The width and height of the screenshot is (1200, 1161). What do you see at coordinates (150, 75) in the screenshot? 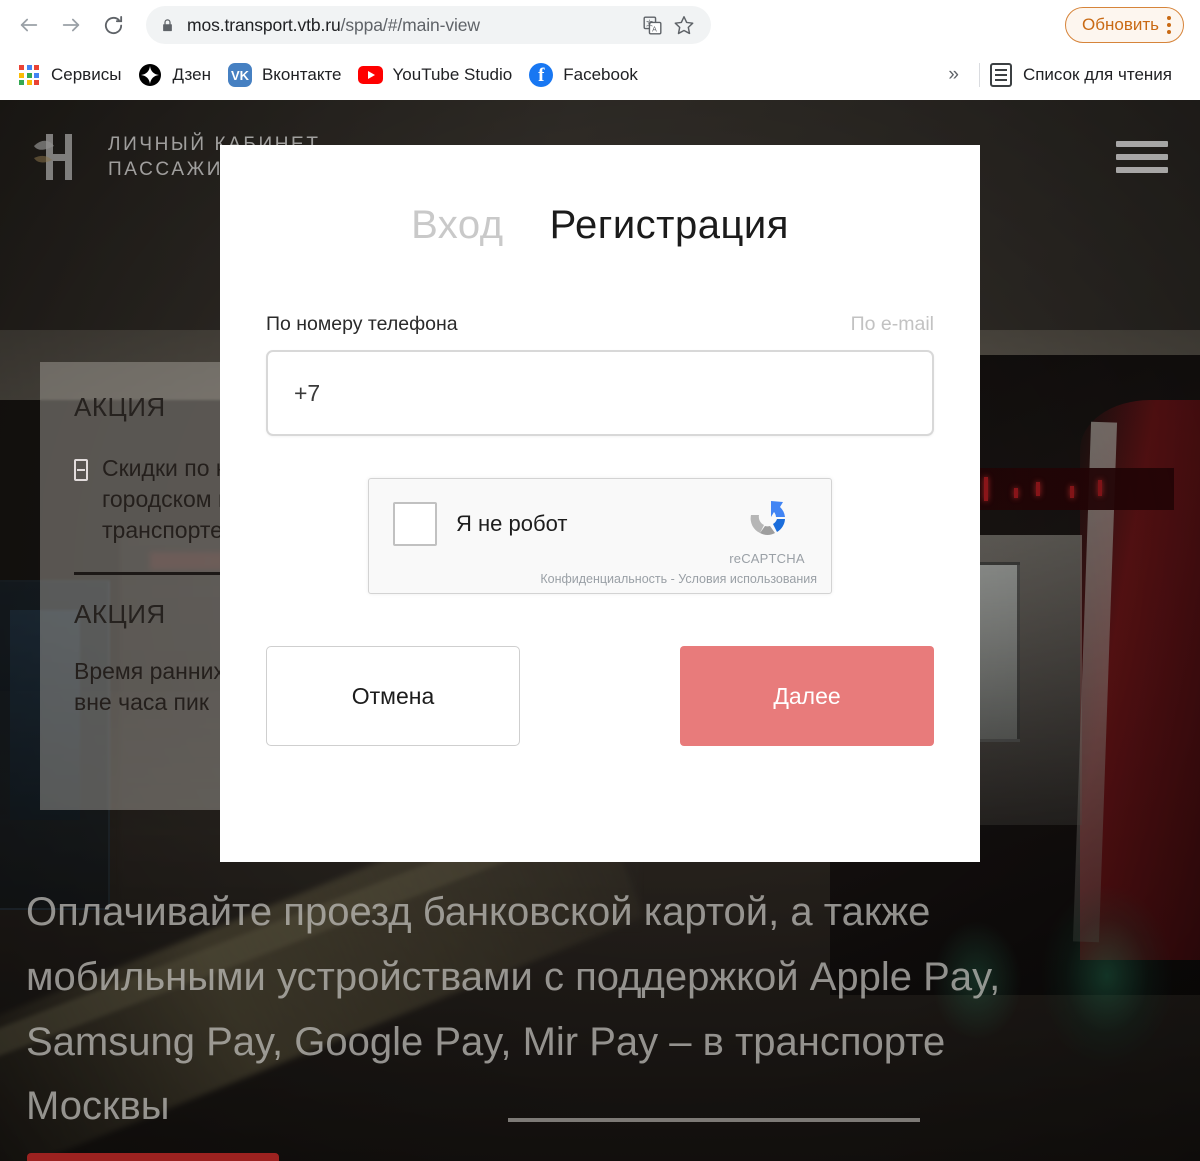
I see `dzen-icon` at bounding box center [150, 75].